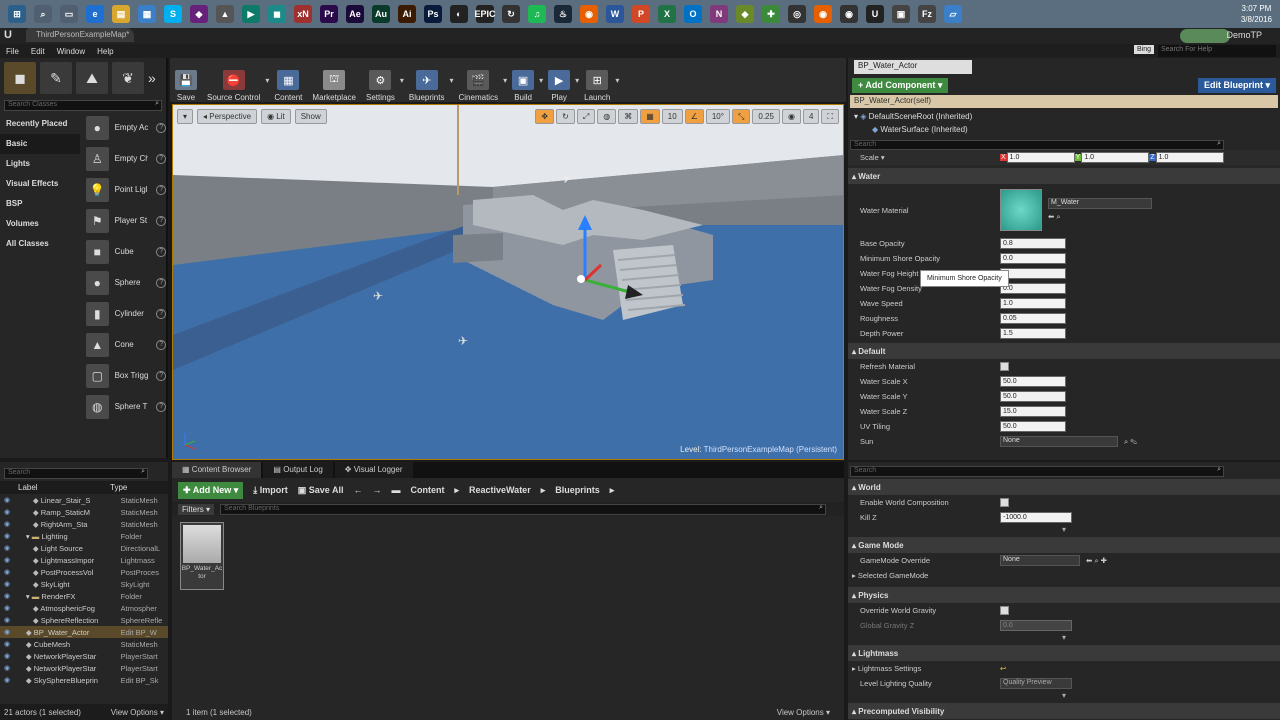 The height and width of the screenshot is (720, 1280). What do you see at coordinates (1130, 442) in the screenshot?
I see `sun-browse-icons: ⌕ ✎` at bounding box center [1130, 442].